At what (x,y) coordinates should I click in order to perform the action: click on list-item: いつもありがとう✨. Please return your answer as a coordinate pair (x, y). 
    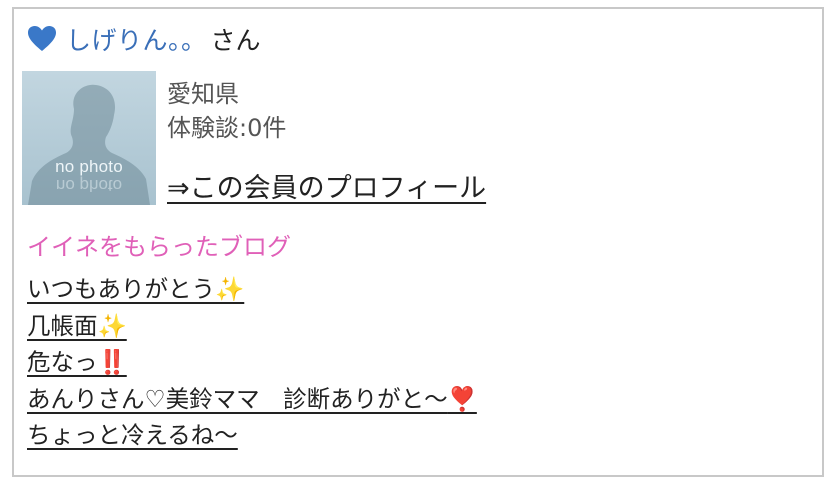
    Looking at the image, I should click on (252, 289).